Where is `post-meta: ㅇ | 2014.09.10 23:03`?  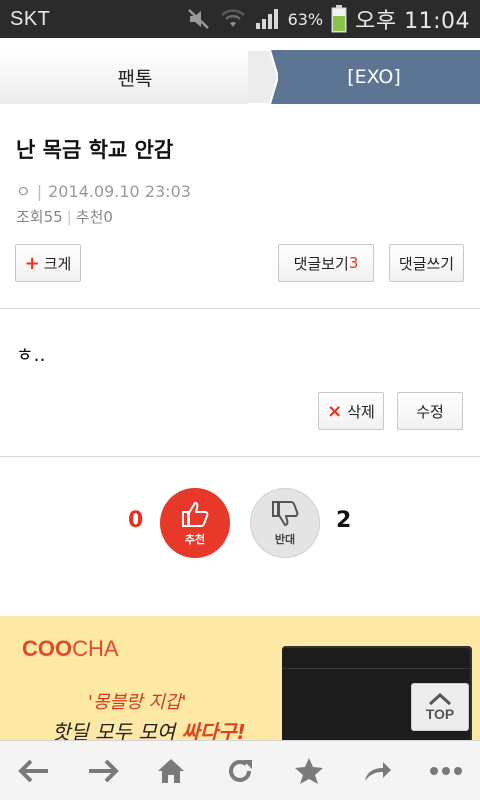 post-meta: ㅇ | 2014.09.10 23:03 is located at coordinates (103, 191).